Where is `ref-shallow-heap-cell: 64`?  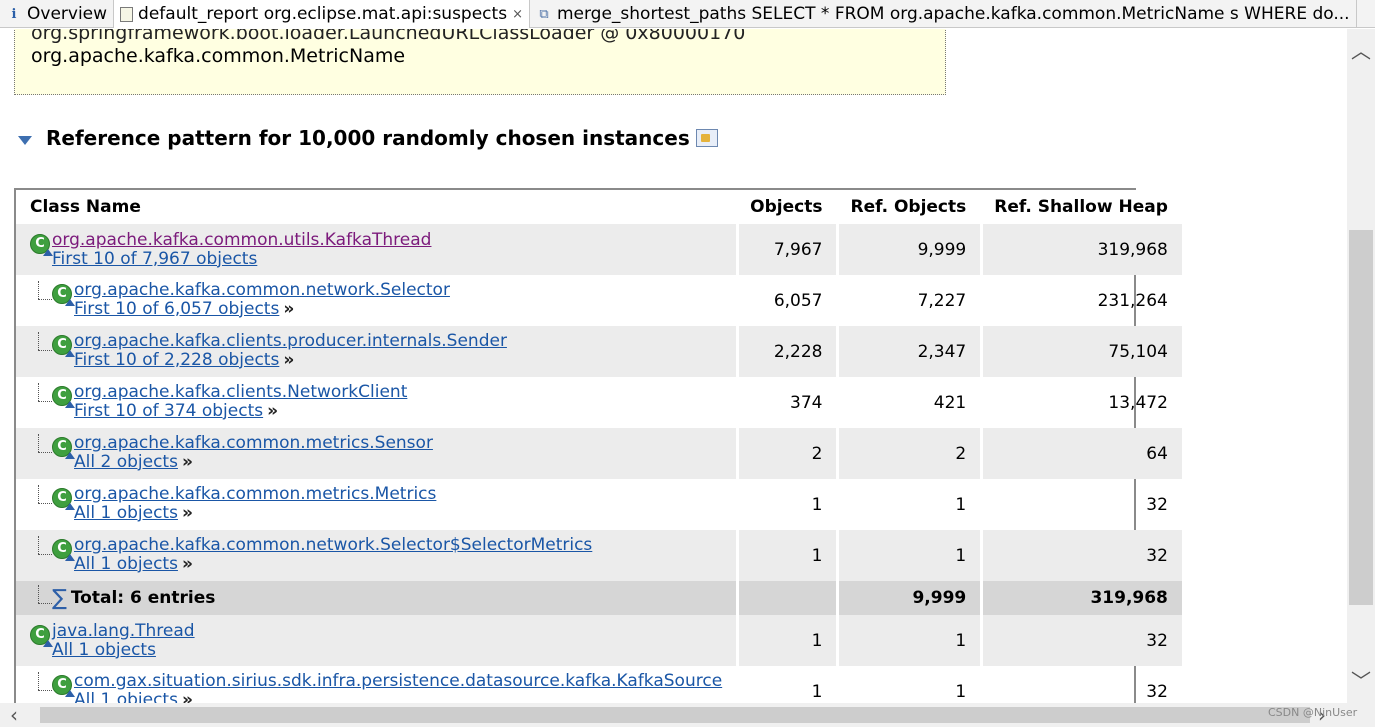
ref-shallow-heap-cell: 64 is located at coordinates (1081, 453).